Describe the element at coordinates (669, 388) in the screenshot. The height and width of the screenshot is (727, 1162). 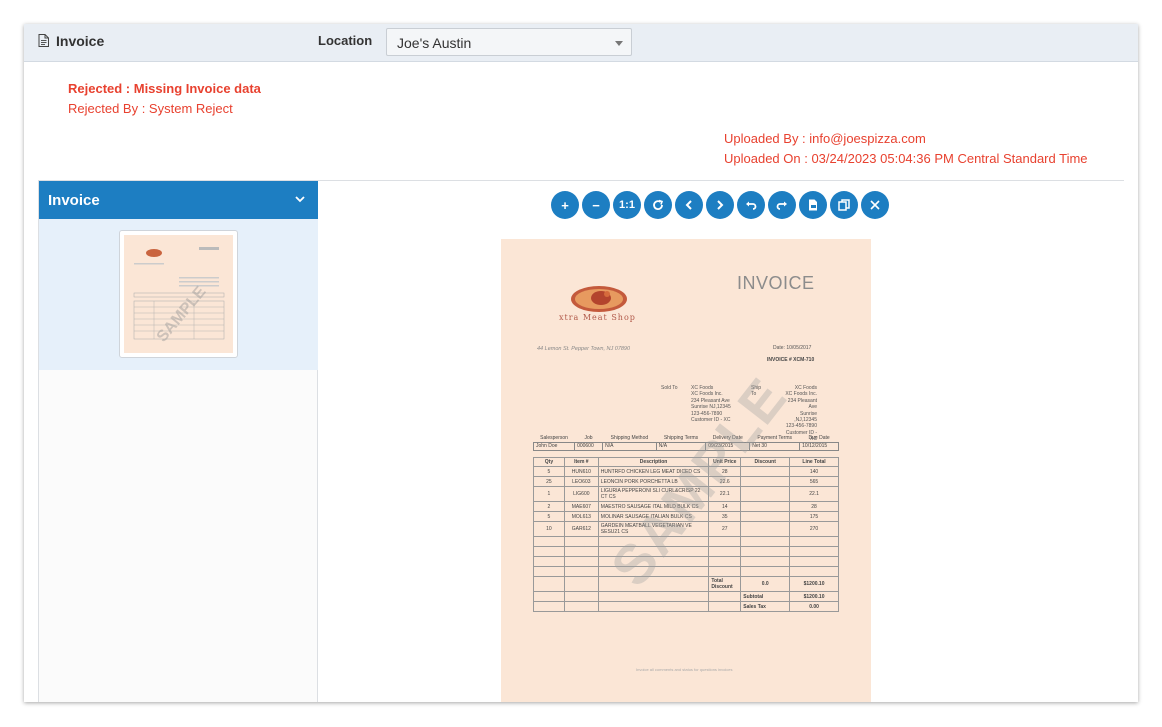
I see `sold-to-label: Sold To` at that location.